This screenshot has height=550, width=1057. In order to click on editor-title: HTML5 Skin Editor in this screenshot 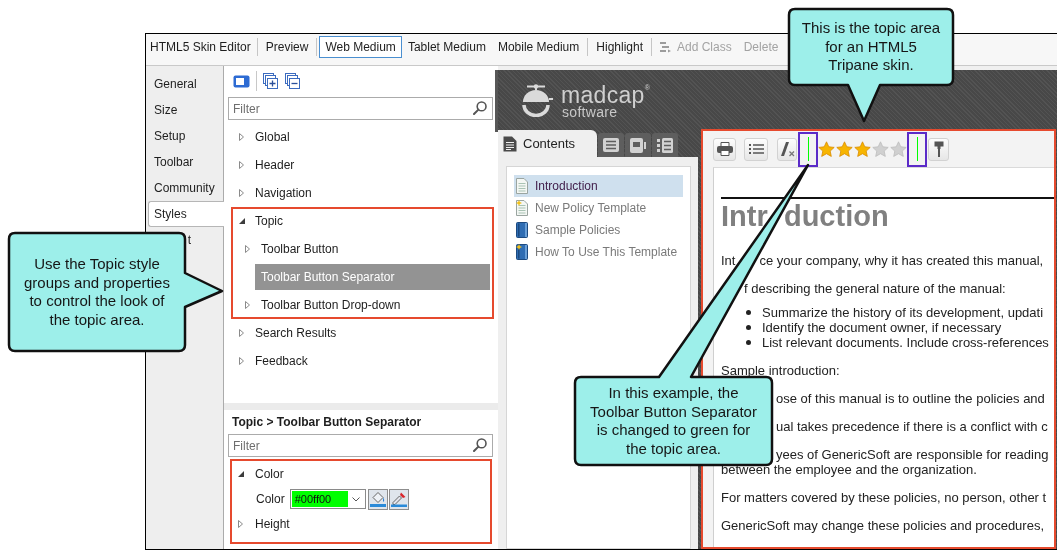, I will do `click(200, 47)`.